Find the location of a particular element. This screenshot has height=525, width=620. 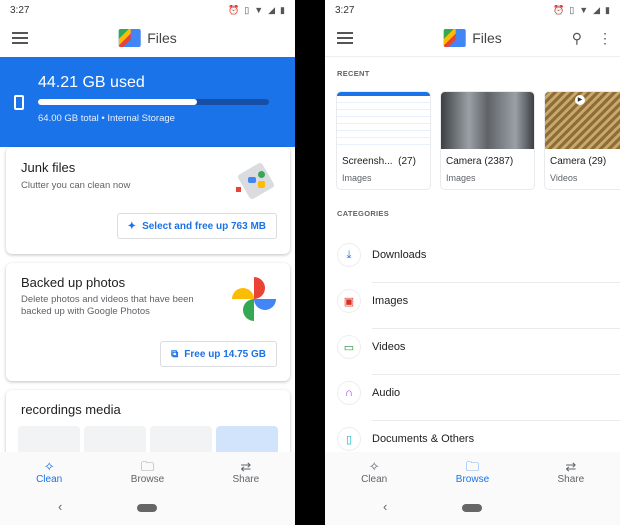

storage-progress-fill is located at coordinates (118, 102).